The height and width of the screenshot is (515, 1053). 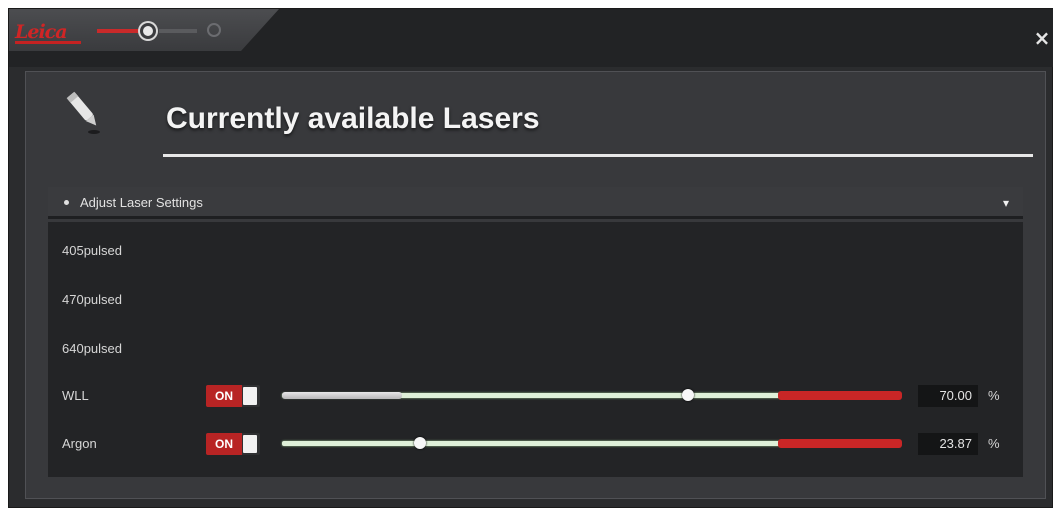 What do you see at coordinates (948, 396) in the screenshot?
I see `wll-intensity-input: 70.00` at bounding box center [948, 396].